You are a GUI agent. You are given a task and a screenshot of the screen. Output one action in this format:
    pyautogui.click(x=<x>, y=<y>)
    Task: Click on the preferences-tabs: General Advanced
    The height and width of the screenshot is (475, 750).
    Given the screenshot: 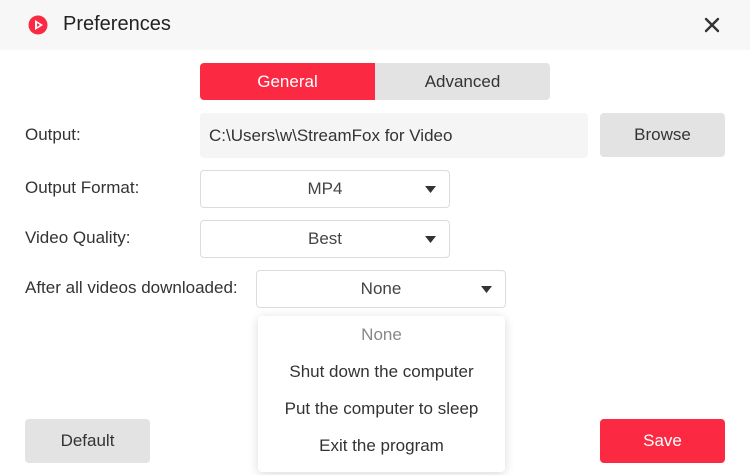 What is the action you would take?
    pyautogui.click(x=375, y=81)
    